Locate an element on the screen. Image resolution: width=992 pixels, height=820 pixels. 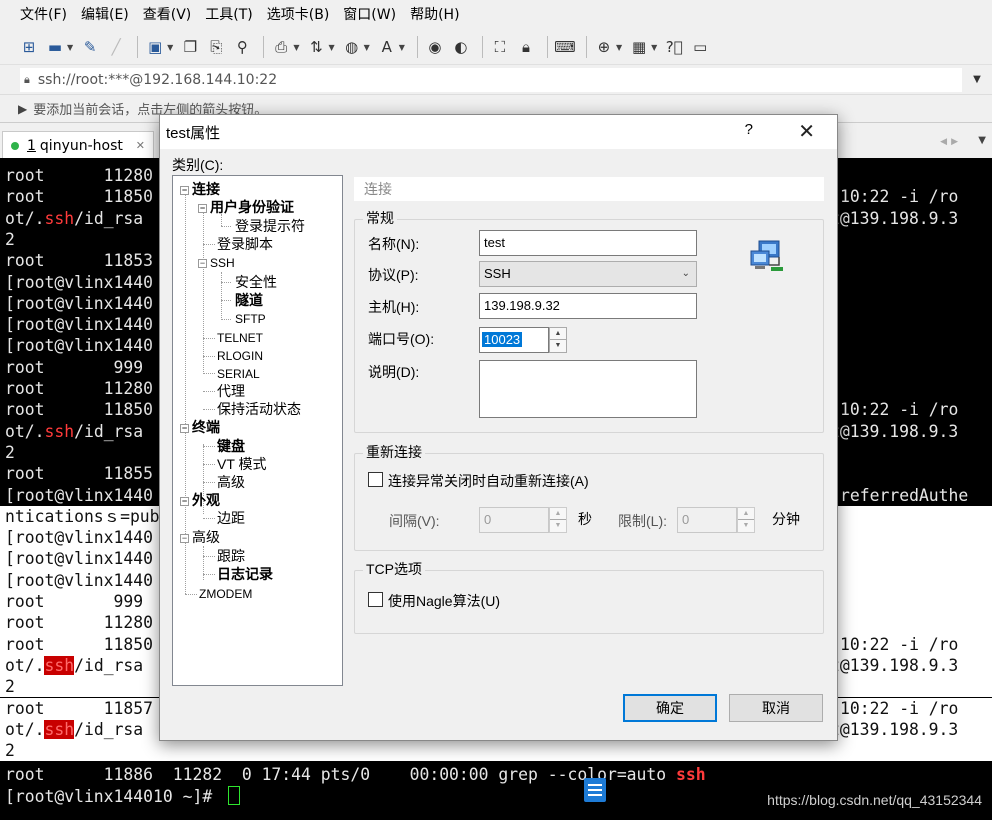
terminal-highlight: ssh is located at coordinates (59, 665).